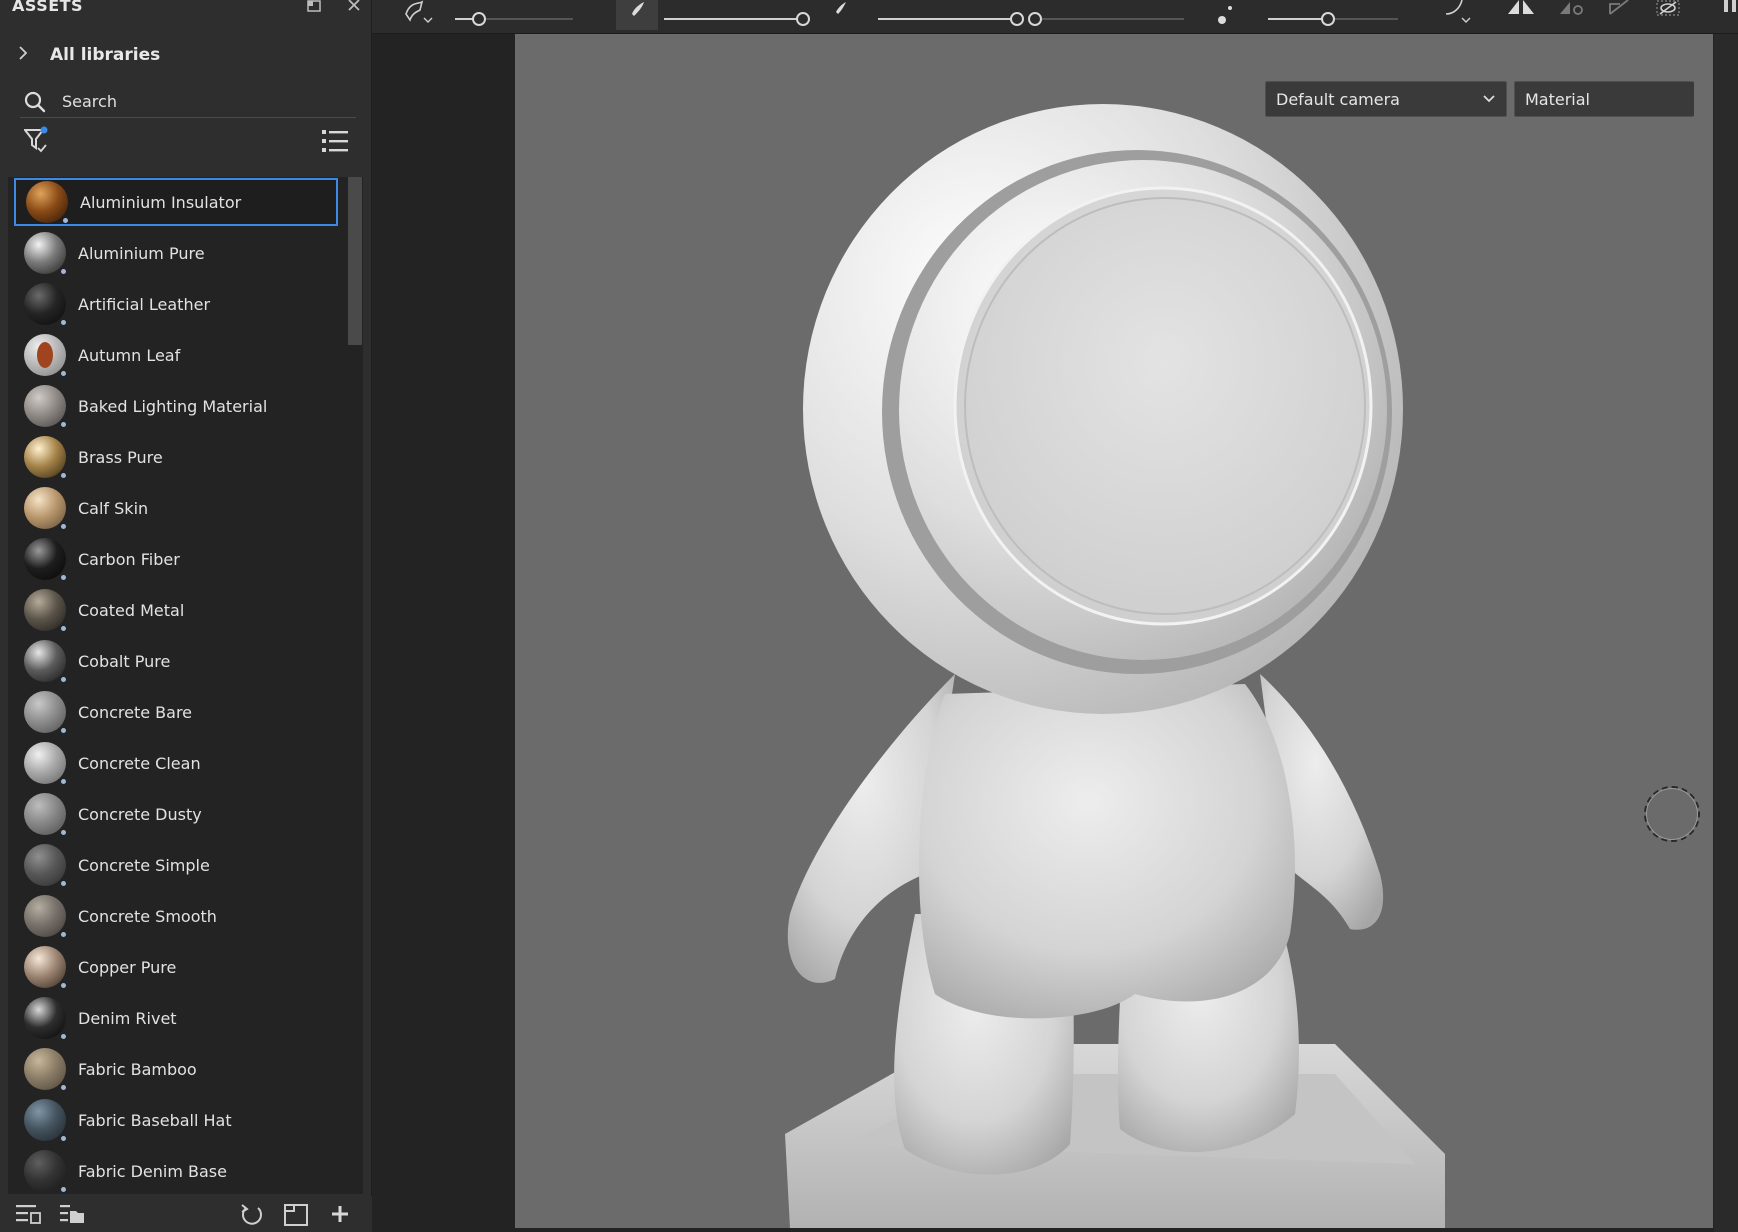 The width and height of the screenshot is (1738, 1232). Describe the element at coordinates (478, 19) in the screenshot. I see `size-slider-knob` at that location.